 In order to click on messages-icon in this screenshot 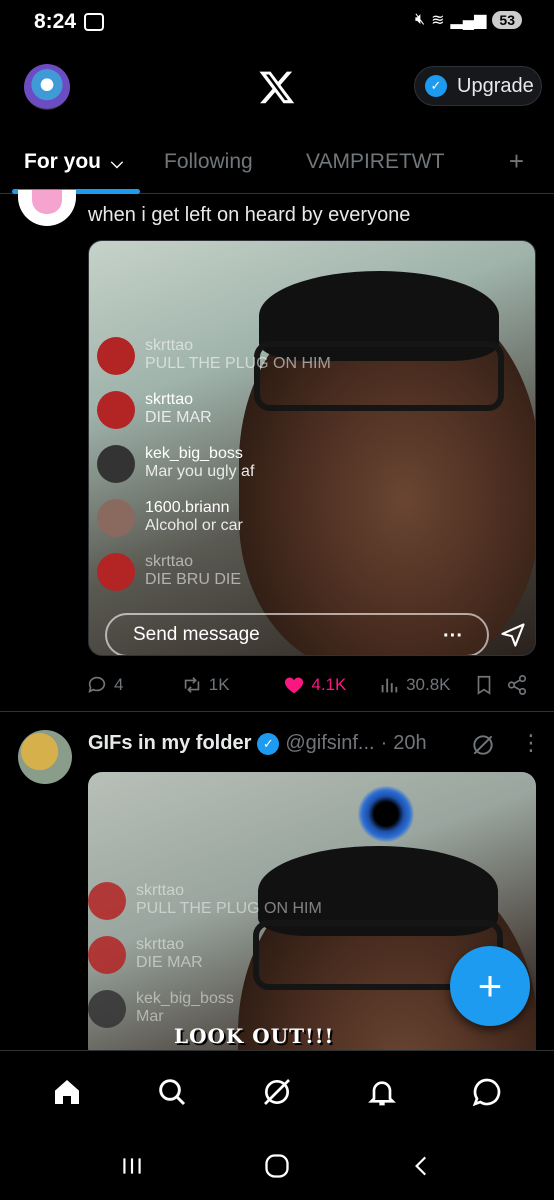, I will do `click(487, 1092)`.